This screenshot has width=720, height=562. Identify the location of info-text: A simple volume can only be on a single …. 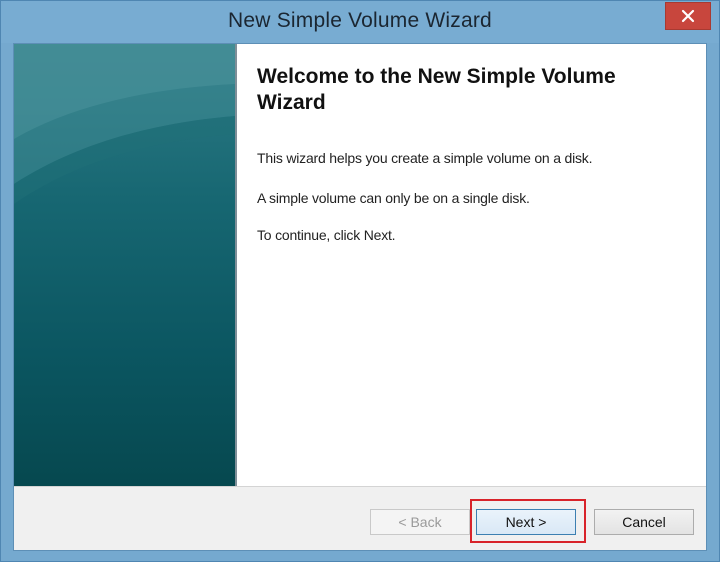
(393, 198).